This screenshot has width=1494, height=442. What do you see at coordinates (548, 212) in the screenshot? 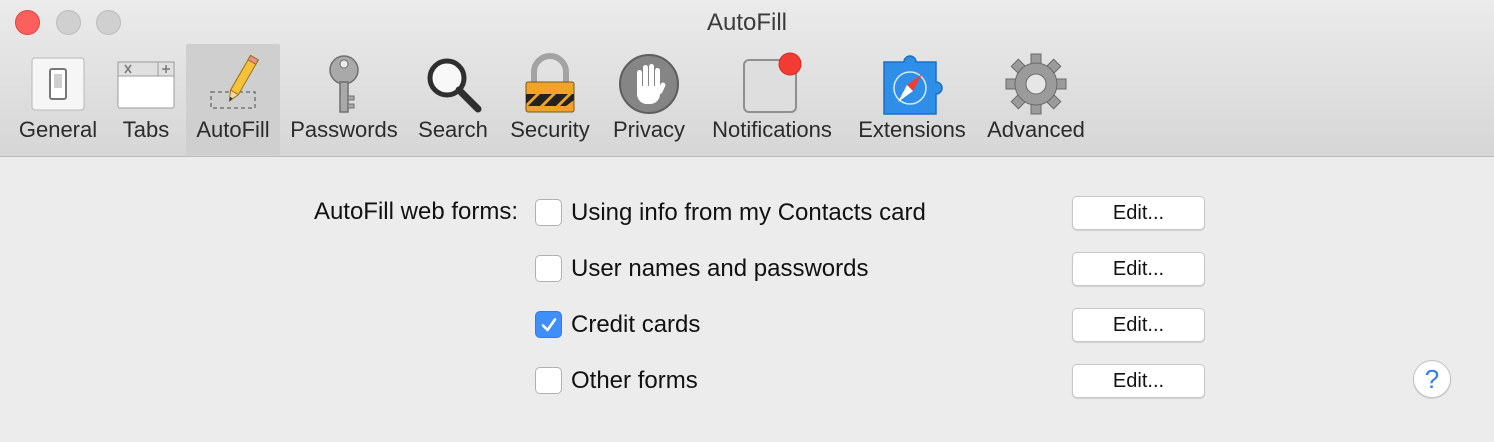
I see `contacts-card-checkbox` at bounding box center [548, 212].